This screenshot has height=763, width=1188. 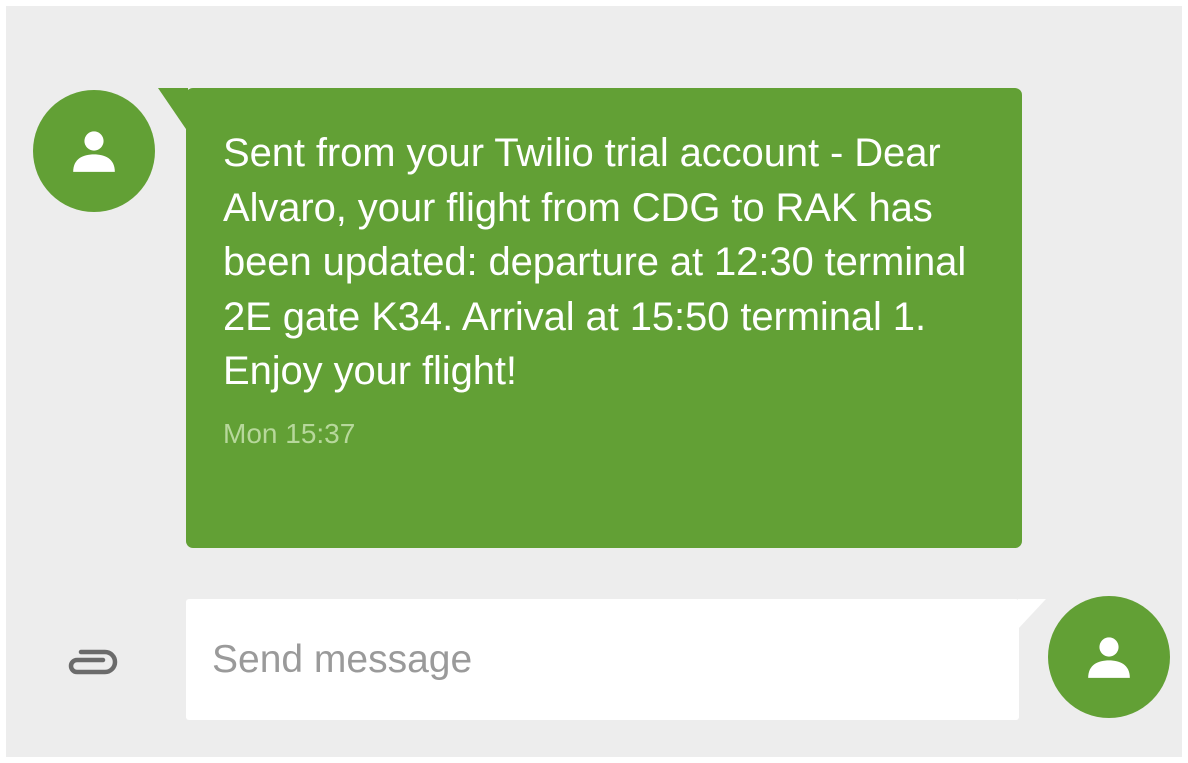 I want to click on message-timestamp: Mon 15:37, so click(x=289, y=433).